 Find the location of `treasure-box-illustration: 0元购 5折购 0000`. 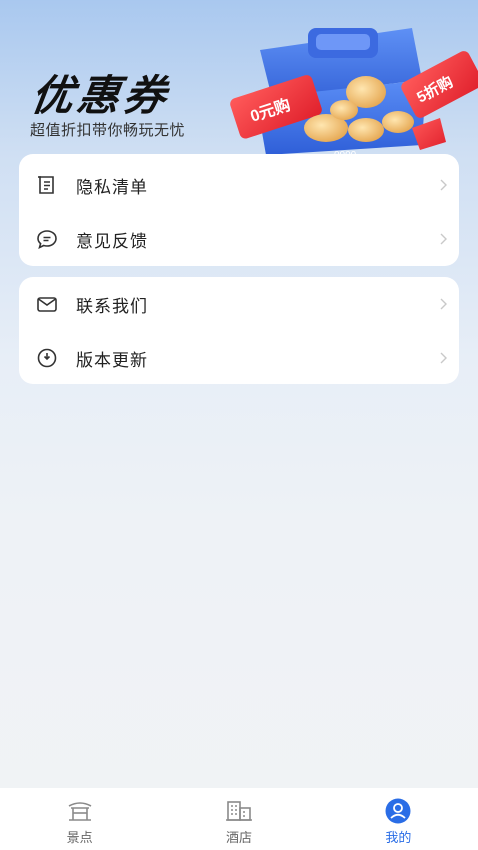

treasure-box-illustration: 0元购 5折购 0000 is located at coordinates (354, 94).